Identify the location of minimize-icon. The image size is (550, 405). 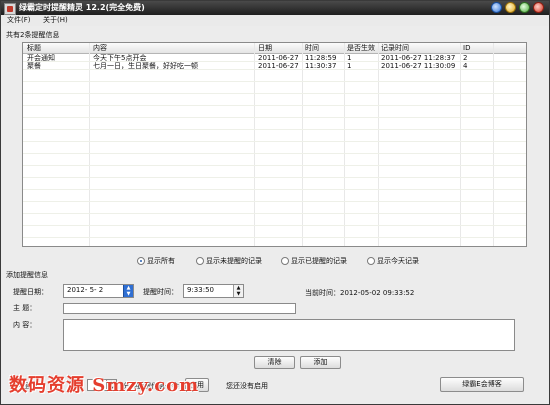
(510, 7).